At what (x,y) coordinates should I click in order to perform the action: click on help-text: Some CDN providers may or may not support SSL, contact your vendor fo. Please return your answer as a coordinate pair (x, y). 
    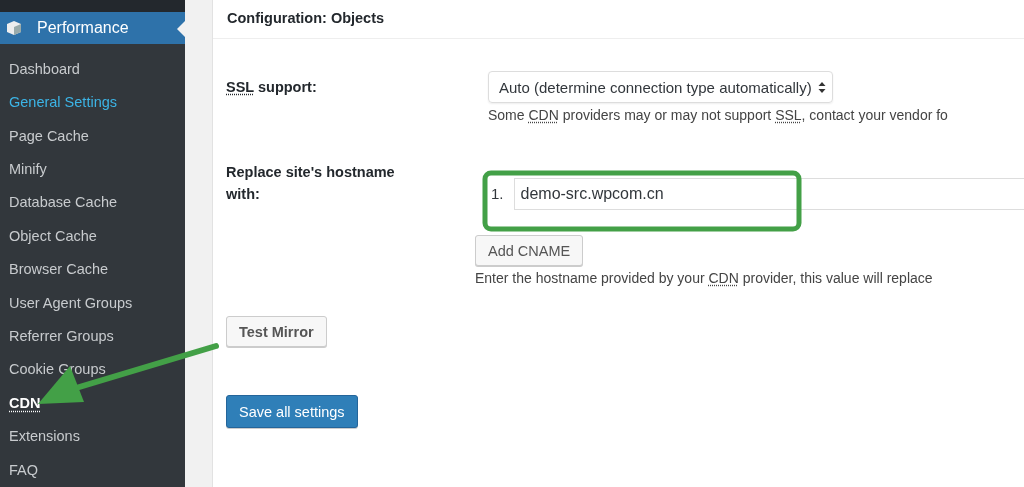
    Looking at the image, I should click on (718, 115).